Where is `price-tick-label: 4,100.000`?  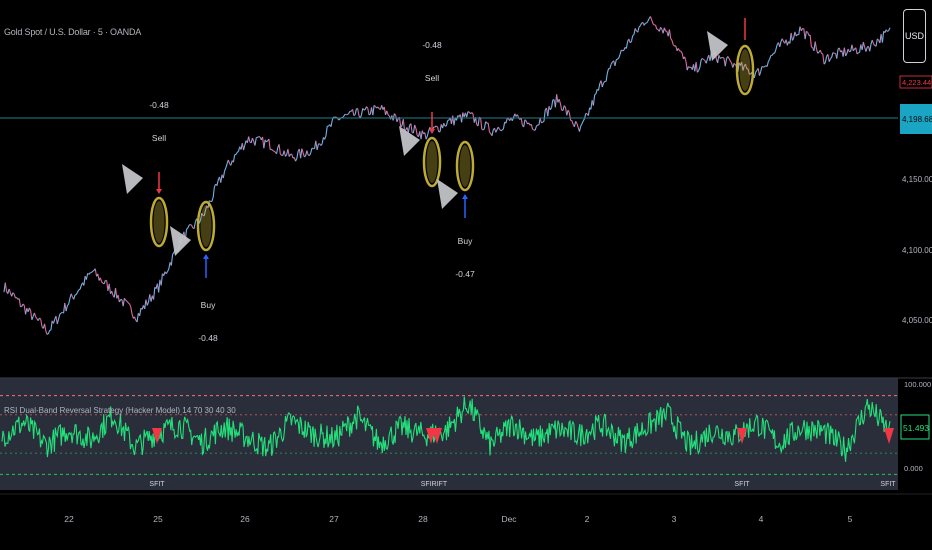
price-tick-label: 4,100.000 is located at coordinates (917, 250).